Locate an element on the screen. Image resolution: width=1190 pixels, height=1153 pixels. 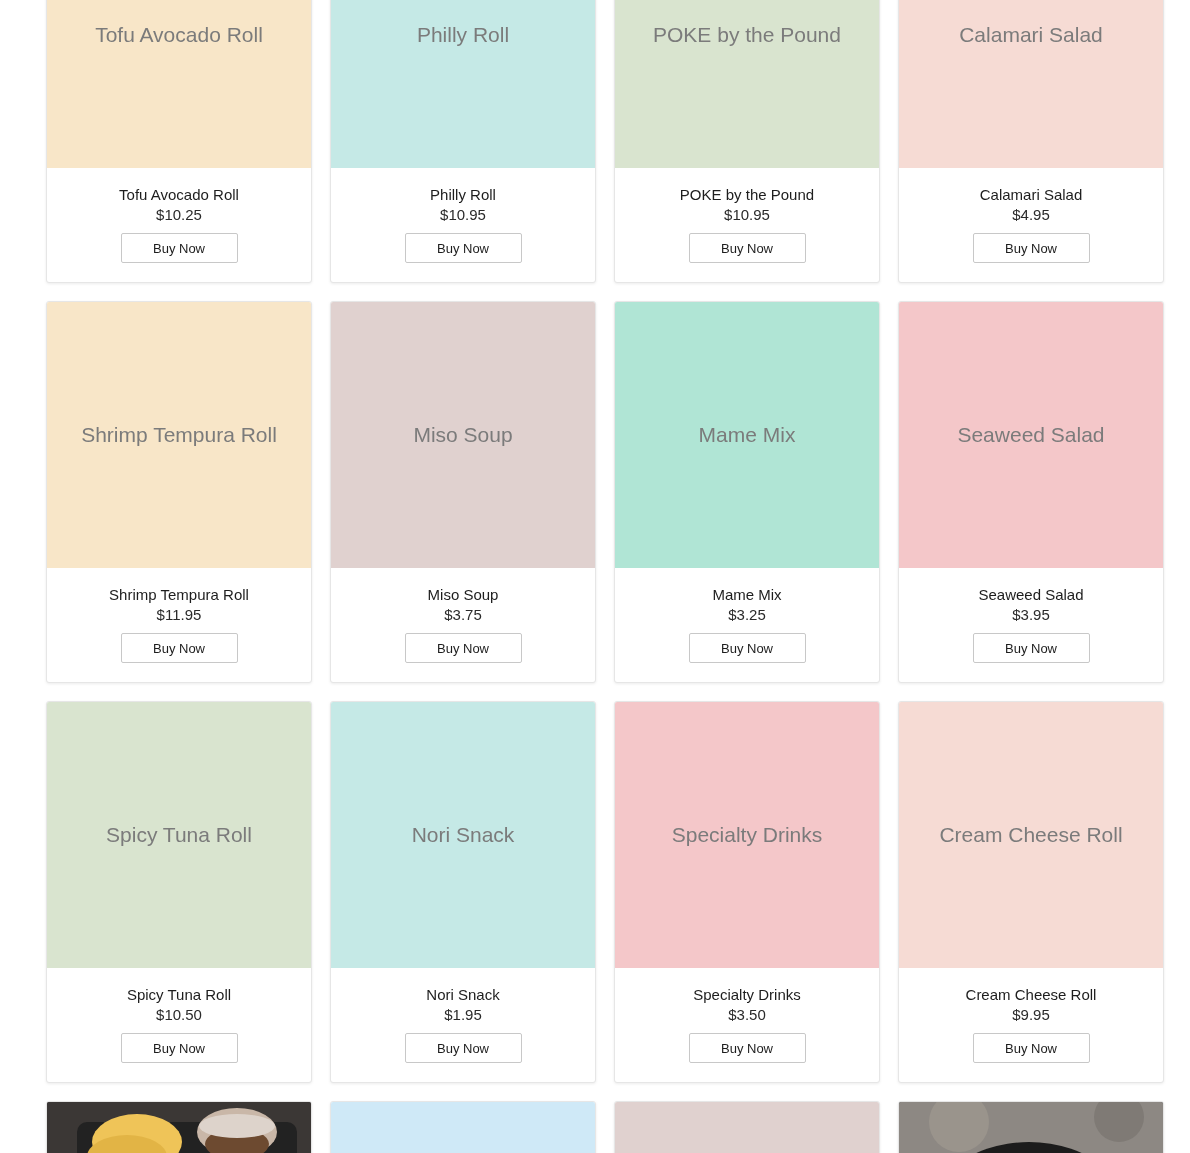
product-card: Miso Soup Miso Soup $3.75 Buy Now is located at coordinates (463, 492).